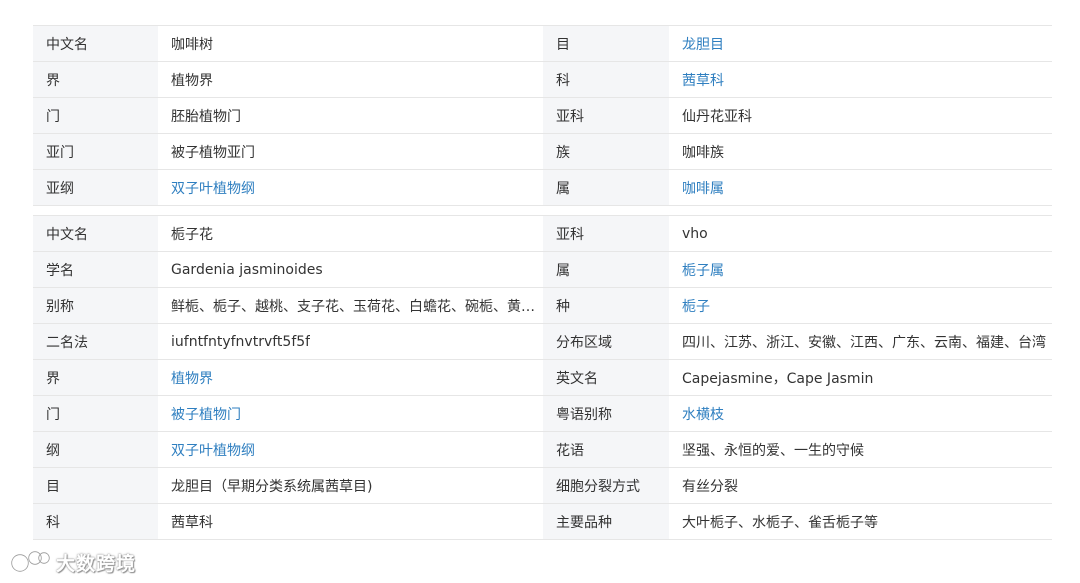  I want to click on field-label: 属, so click(563, 188).